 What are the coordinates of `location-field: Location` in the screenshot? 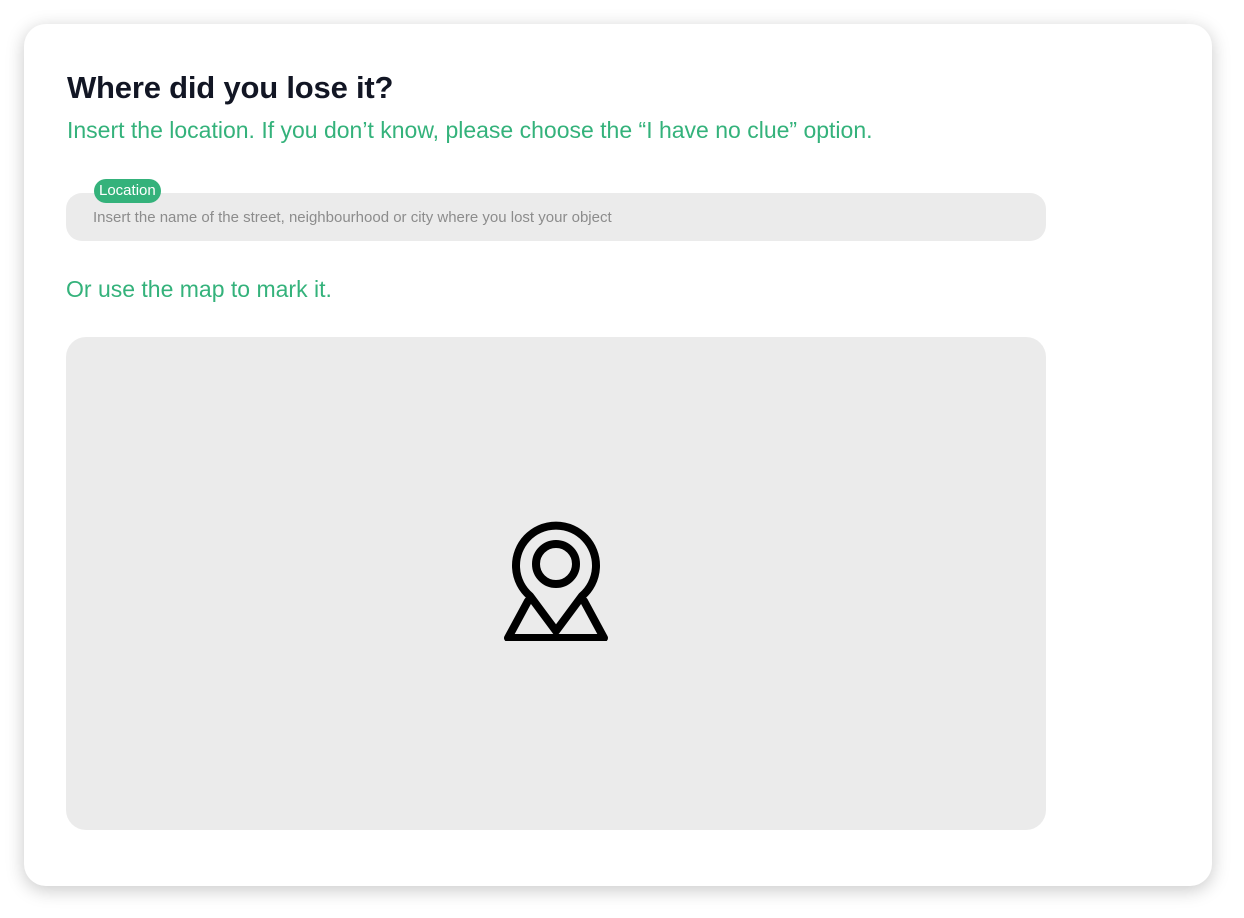 It's located at (556, 210).